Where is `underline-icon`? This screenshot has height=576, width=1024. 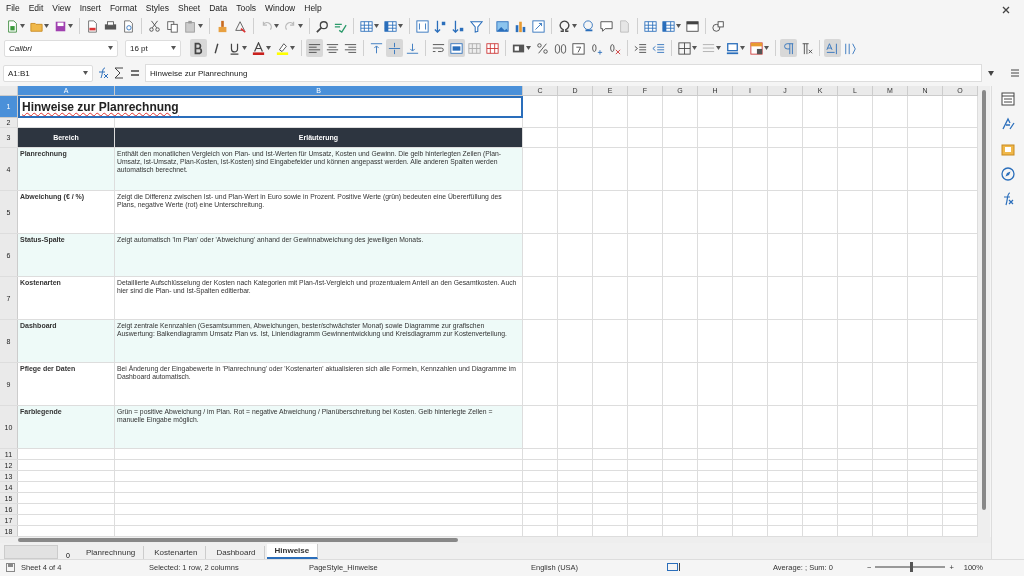 underline-icon is located at coordinates (234, 48).